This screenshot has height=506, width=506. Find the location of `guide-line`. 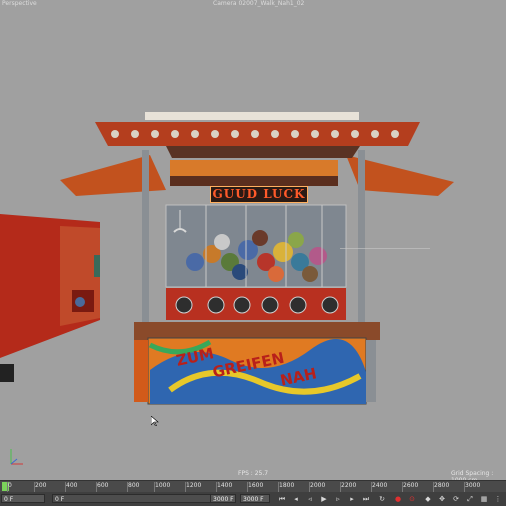

guide-line is located at coordinates (385, 248).